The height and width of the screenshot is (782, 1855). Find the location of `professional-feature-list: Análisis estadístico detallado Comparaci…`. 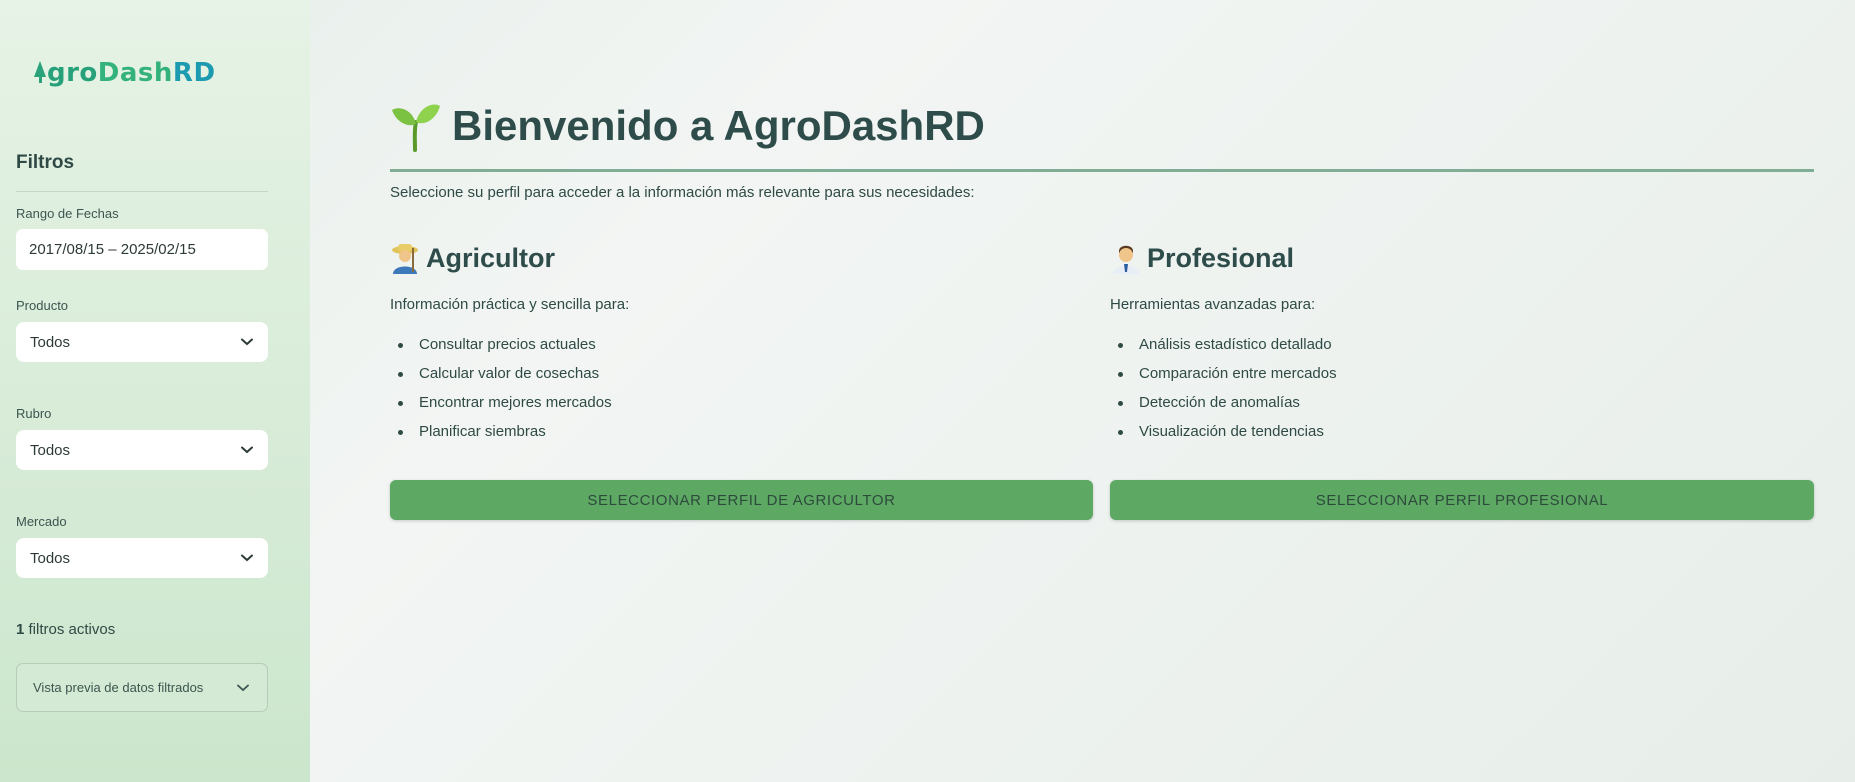

professional-feature-list: Análisis estadístico detallado Comparaci… is located at coordinates (1223, 394).